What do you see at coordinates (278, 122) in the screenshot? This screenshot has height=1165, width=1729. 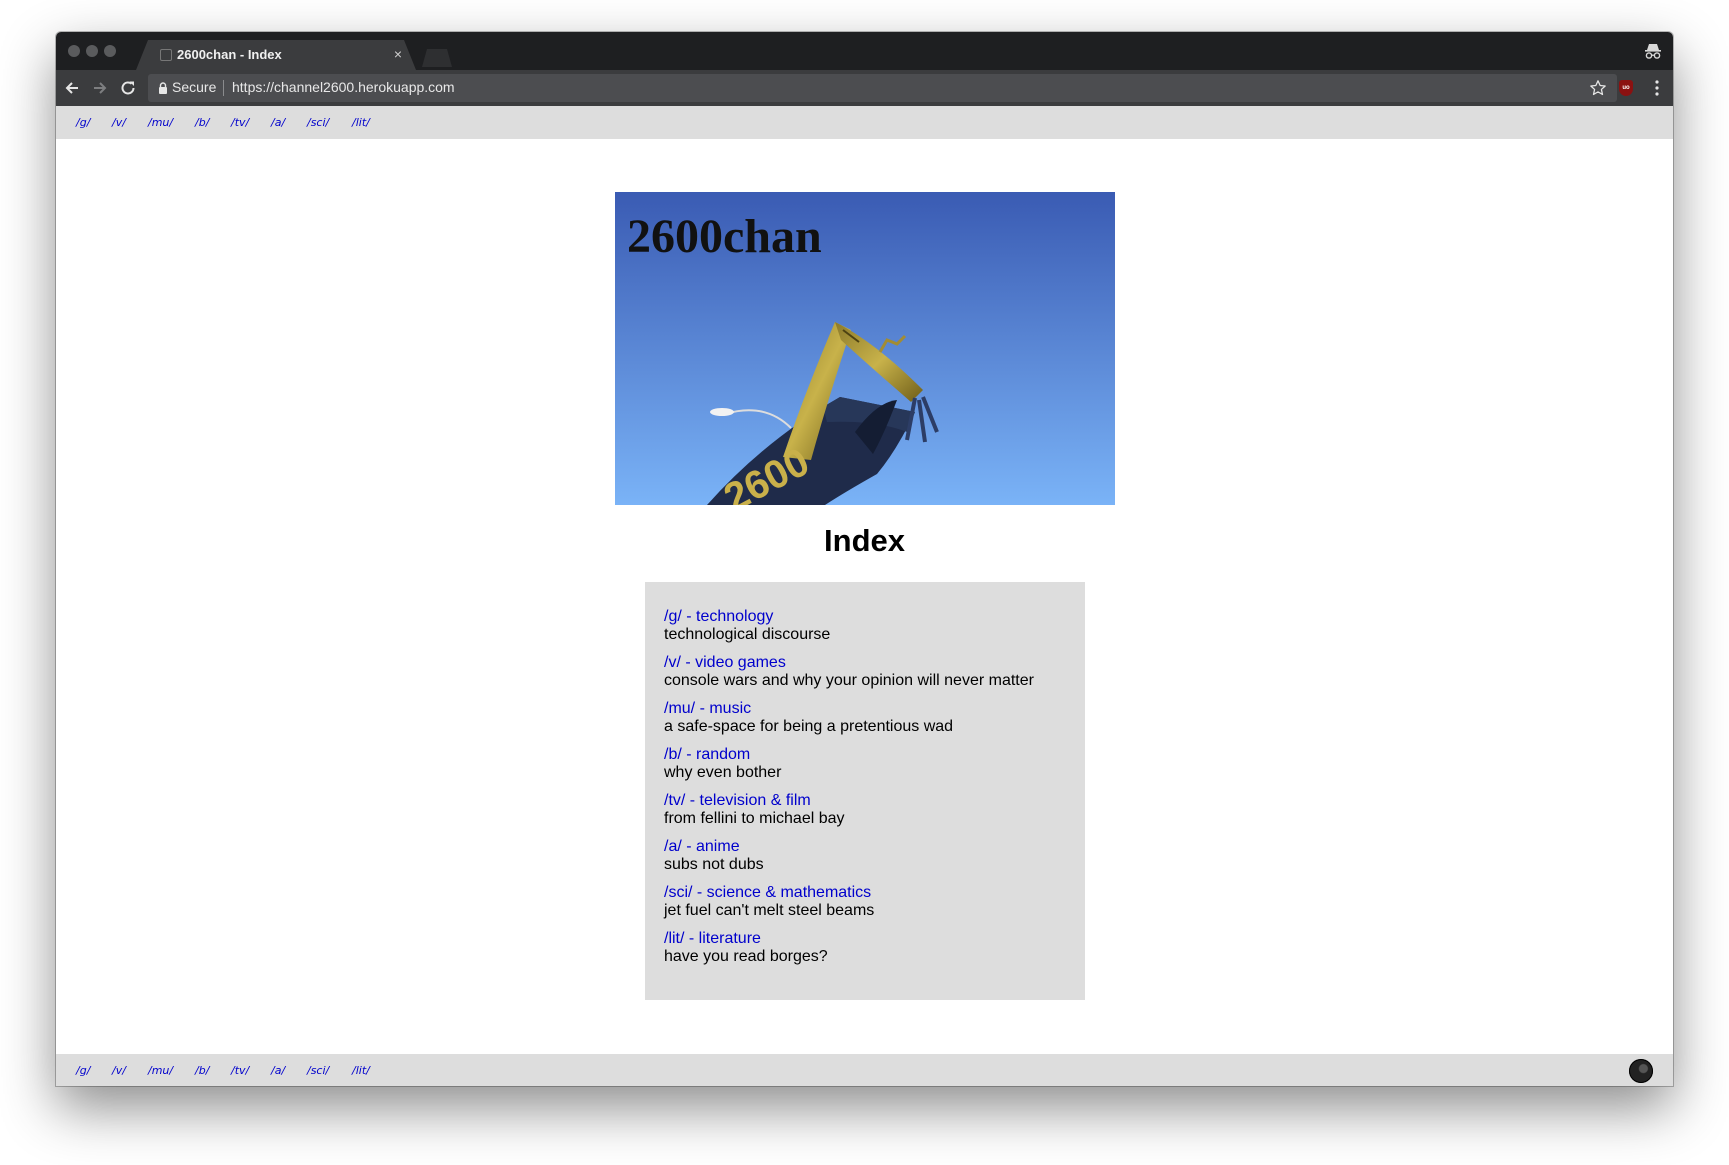 I see `nav-link-a: /a/` at bounding box center [278, 122].